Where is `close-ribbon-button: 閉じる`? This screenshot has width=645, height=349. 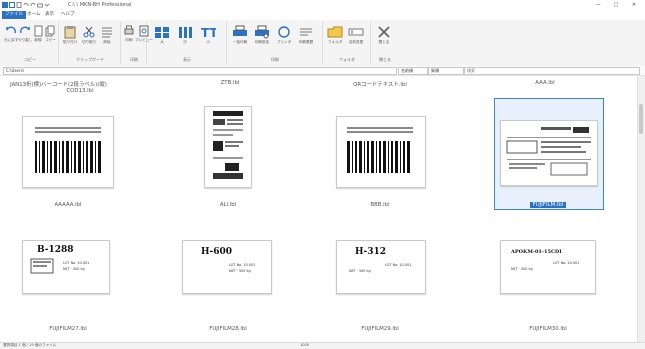
close-ribbon-button: 閉じる is located at coordinates (384, 35).